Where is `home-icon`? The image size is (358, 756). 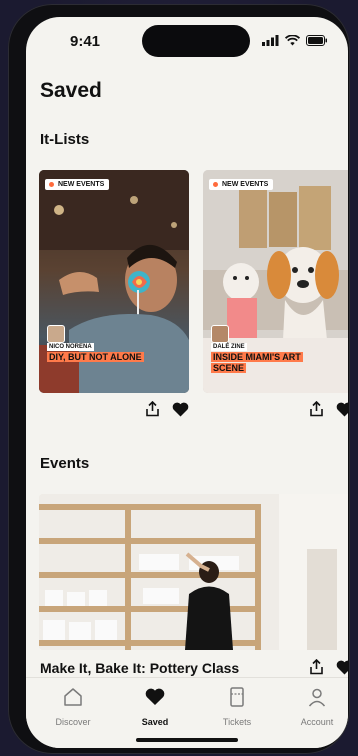 home-icon is located at coordinates (73, 697).